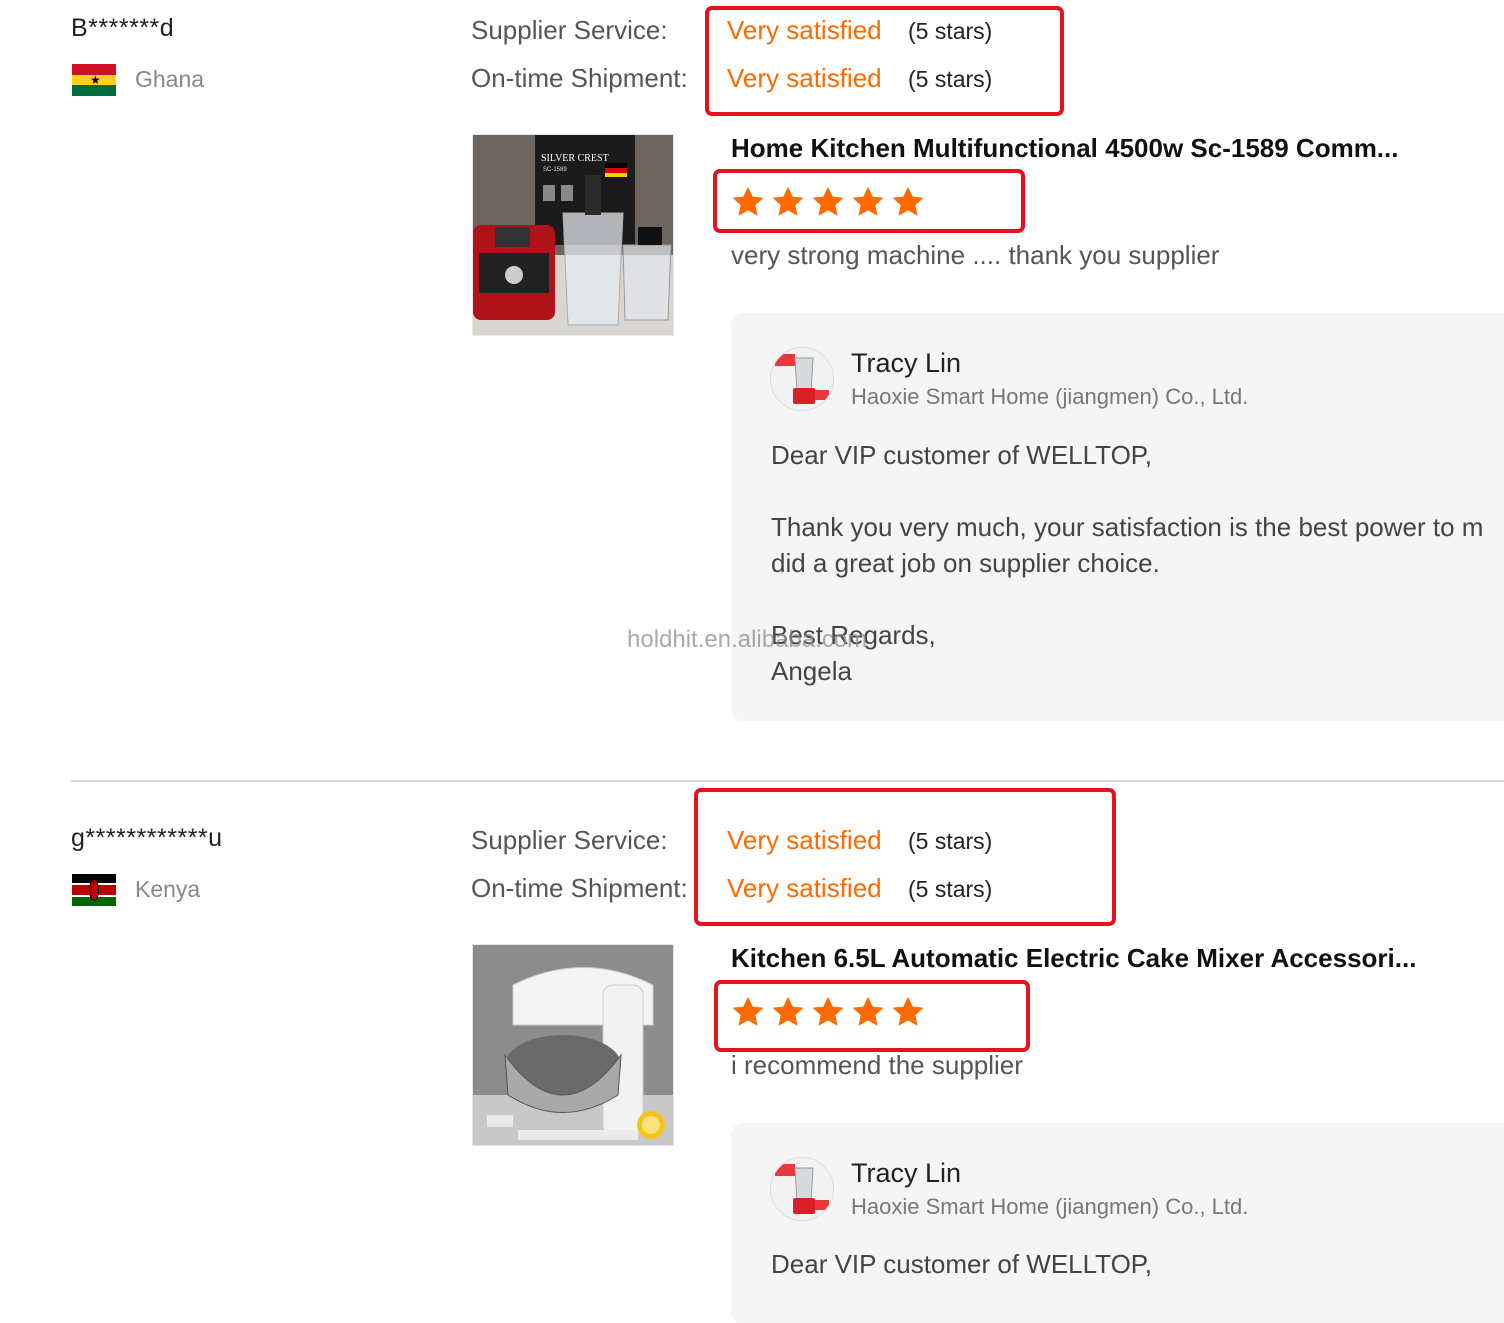  Describe the element at coordinates (811, 671) in the screenshot. I see `reply-signature: Angela` at that location.